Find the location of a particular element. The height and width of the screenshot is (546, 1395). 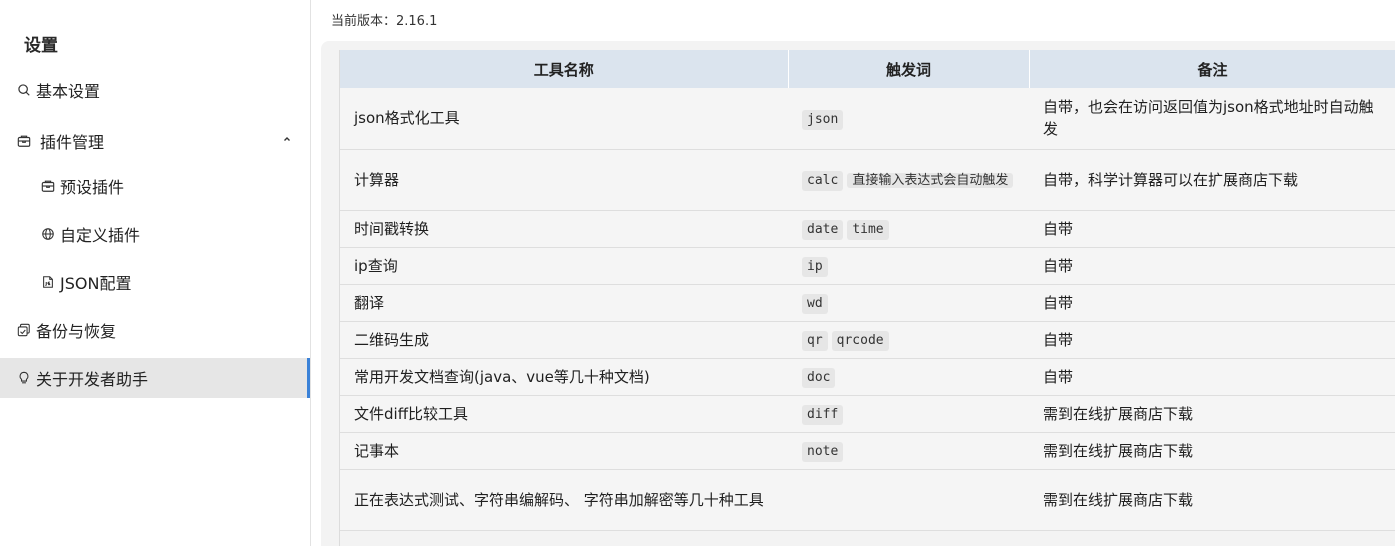

trigger-cell: diff is located at coordinates (908, 414).